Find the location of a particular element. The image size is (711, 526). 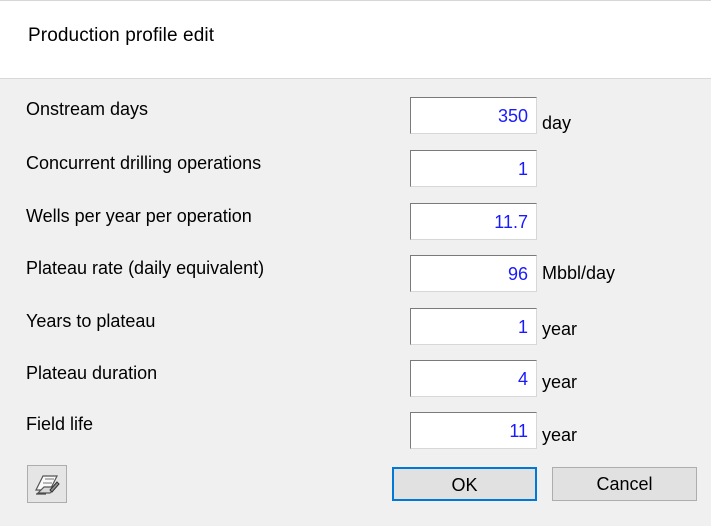

print-settings-button is located at coordinates (47, 484).